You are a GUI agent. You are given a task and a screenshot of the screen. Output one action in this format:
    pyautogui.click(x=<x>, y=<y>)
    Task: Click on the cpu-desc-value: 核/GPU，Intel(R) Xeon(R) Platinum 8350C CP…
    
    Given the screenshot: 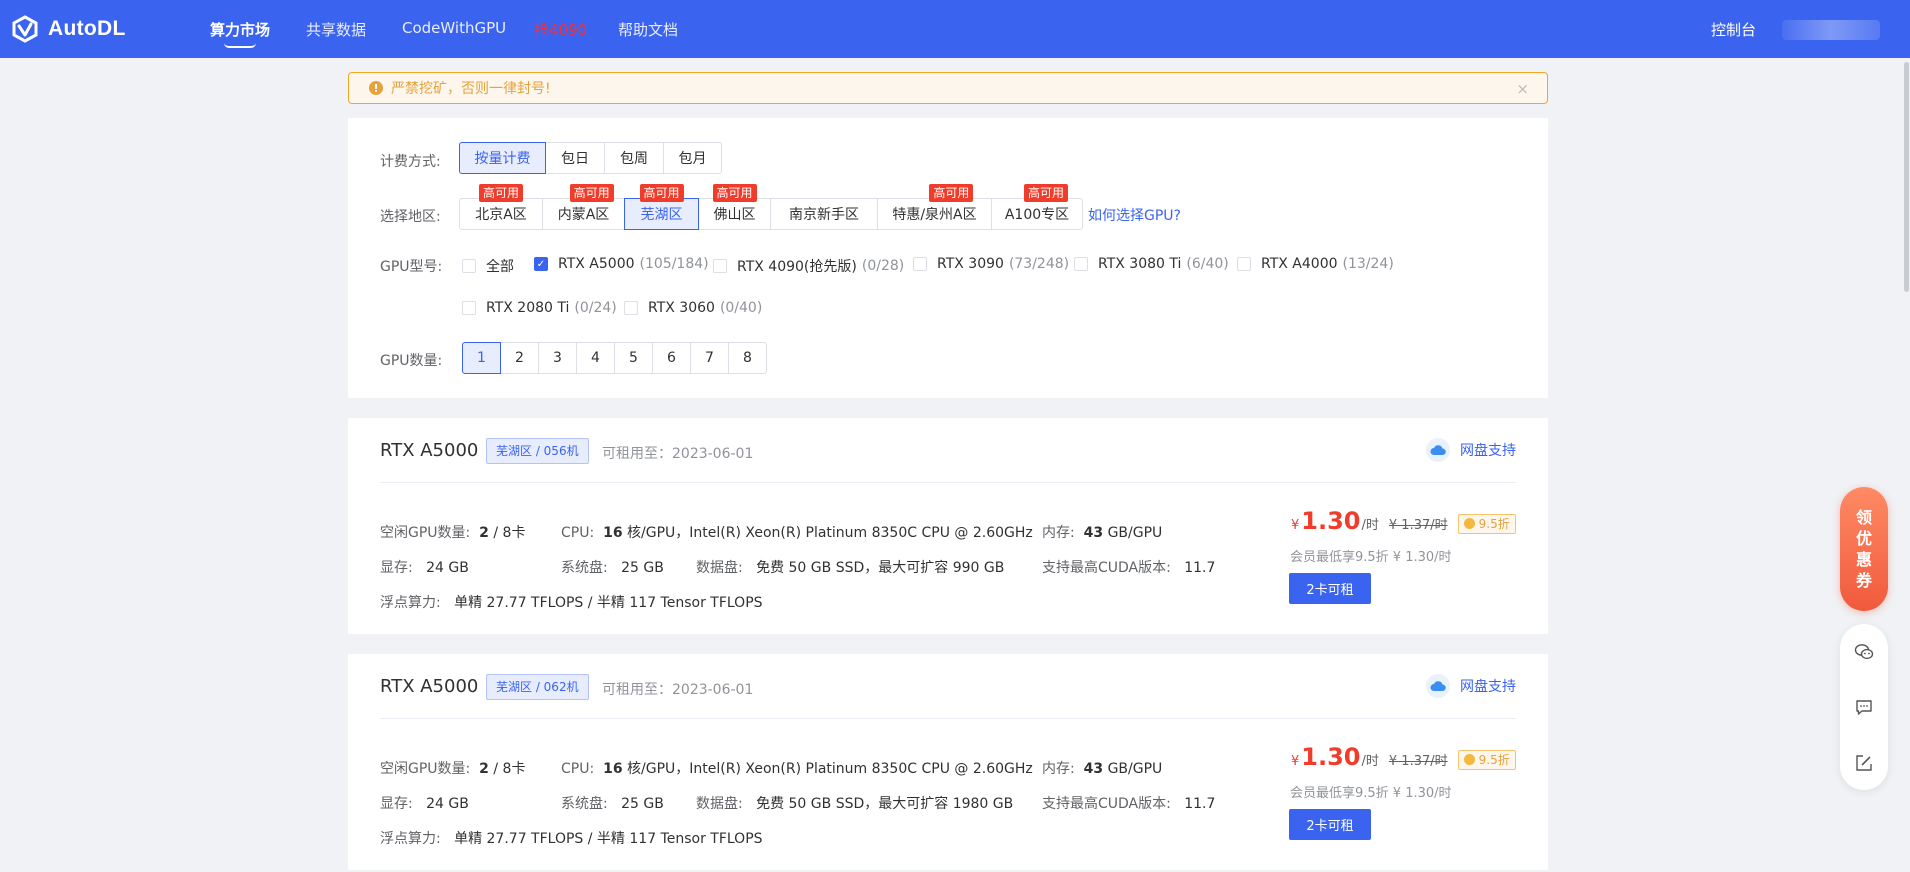 What is the action you would take?
    pyautogui.click(x=830, y=533)
    